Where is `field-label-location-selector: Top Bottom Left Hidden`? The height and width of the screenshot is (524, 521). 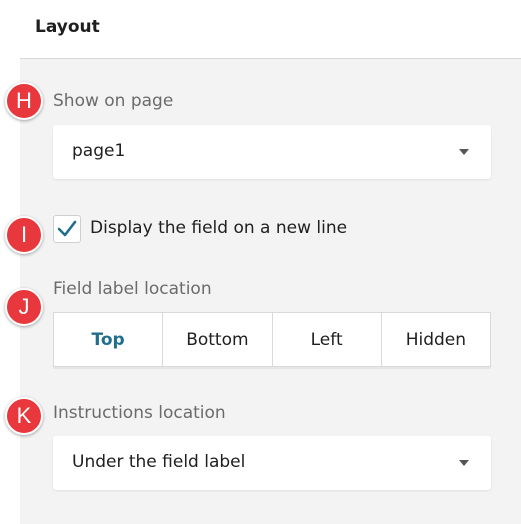
field-label-location-selector: Top Bottom Left Hidden is located at coordinates (272, 339).